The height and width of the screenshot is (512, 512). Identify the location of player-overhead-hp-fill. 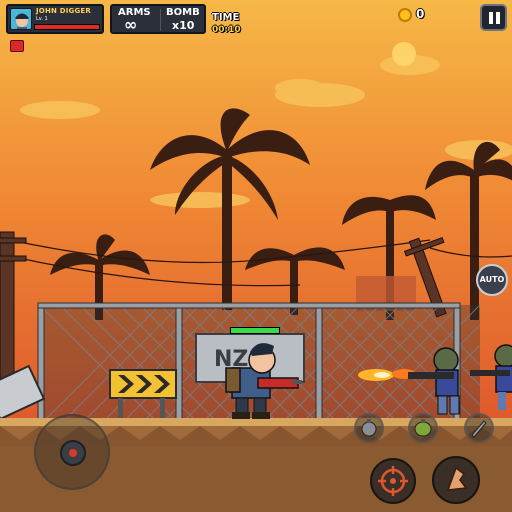
(255, 330).